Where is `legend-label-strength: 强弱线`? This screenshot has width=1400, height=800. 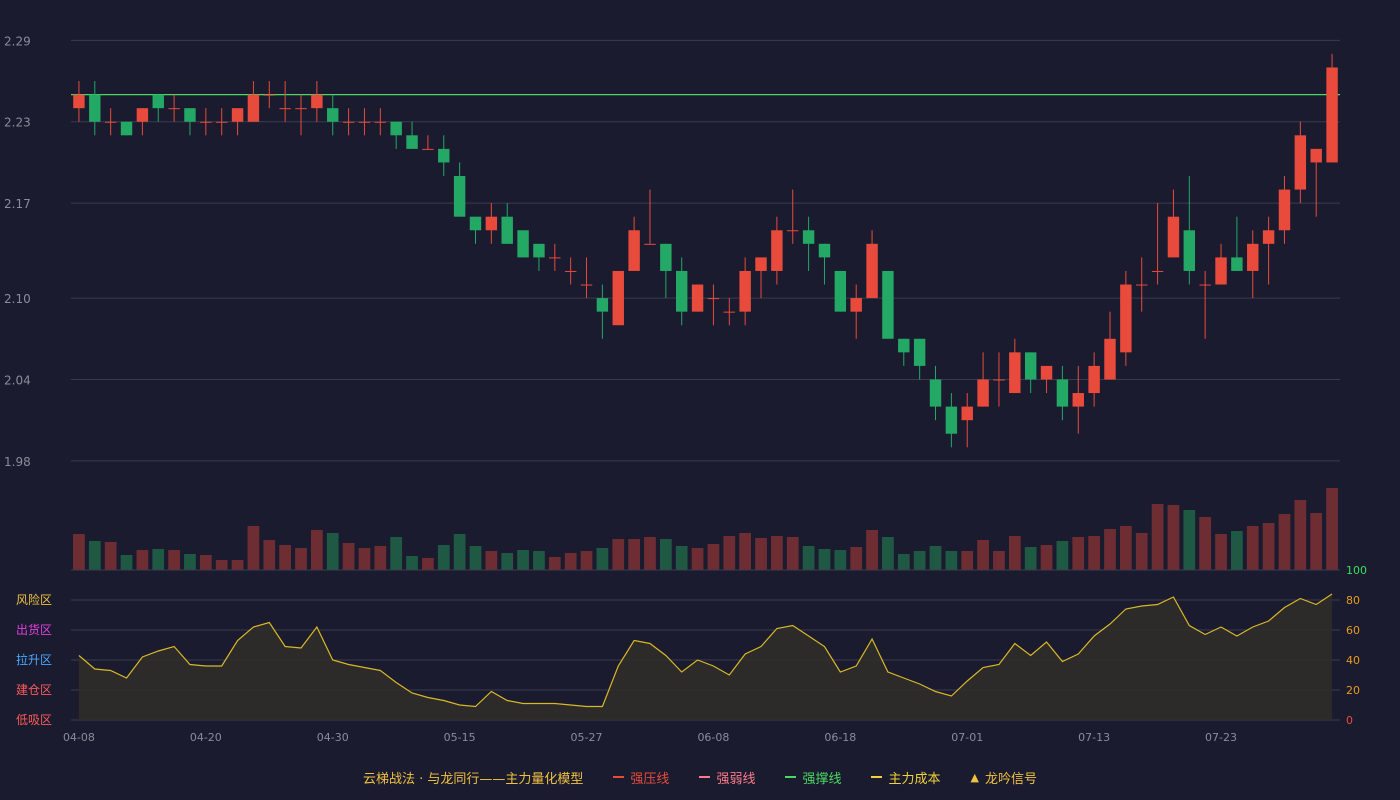 legend-label-strength: 强弱线 is located at coordinates (736, 779).